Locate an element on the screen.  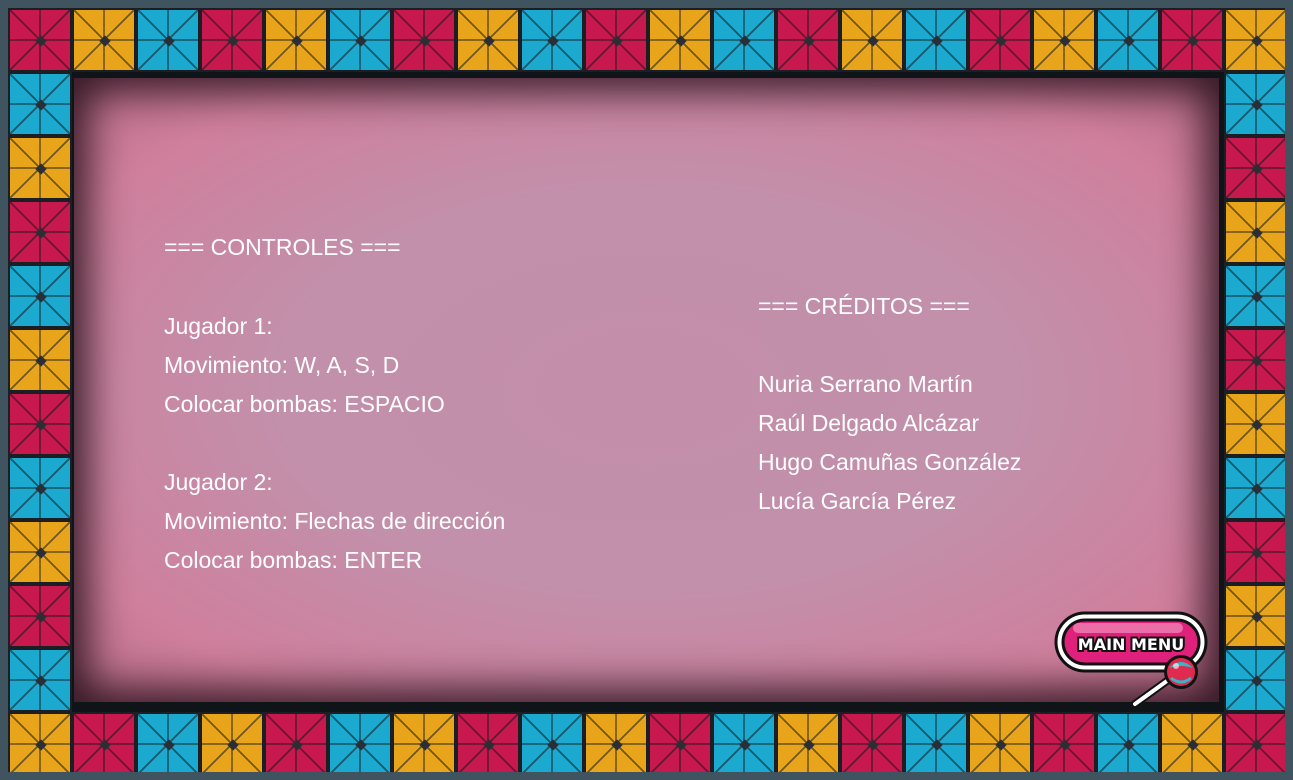
player1-movement: Movimiento: W, A, S, D is located at coordinates (282, 365).